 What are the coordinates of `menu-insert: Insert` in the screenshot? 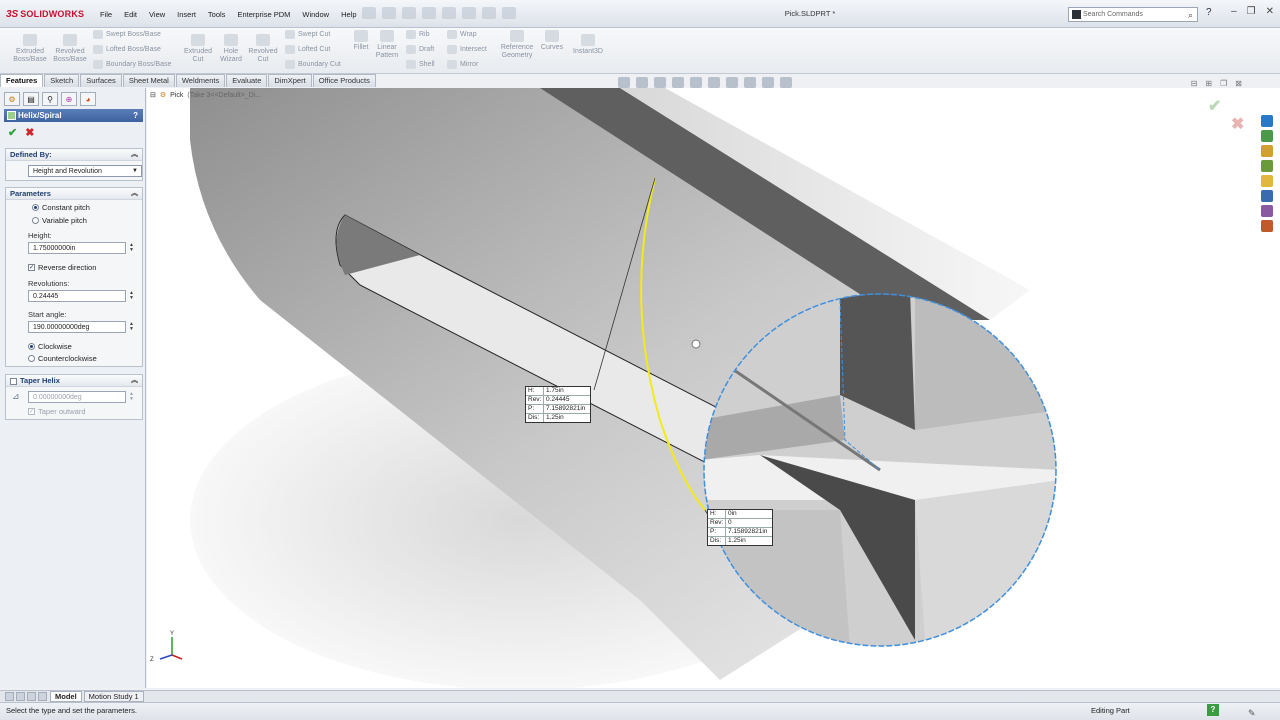 It's located at (186, 14).